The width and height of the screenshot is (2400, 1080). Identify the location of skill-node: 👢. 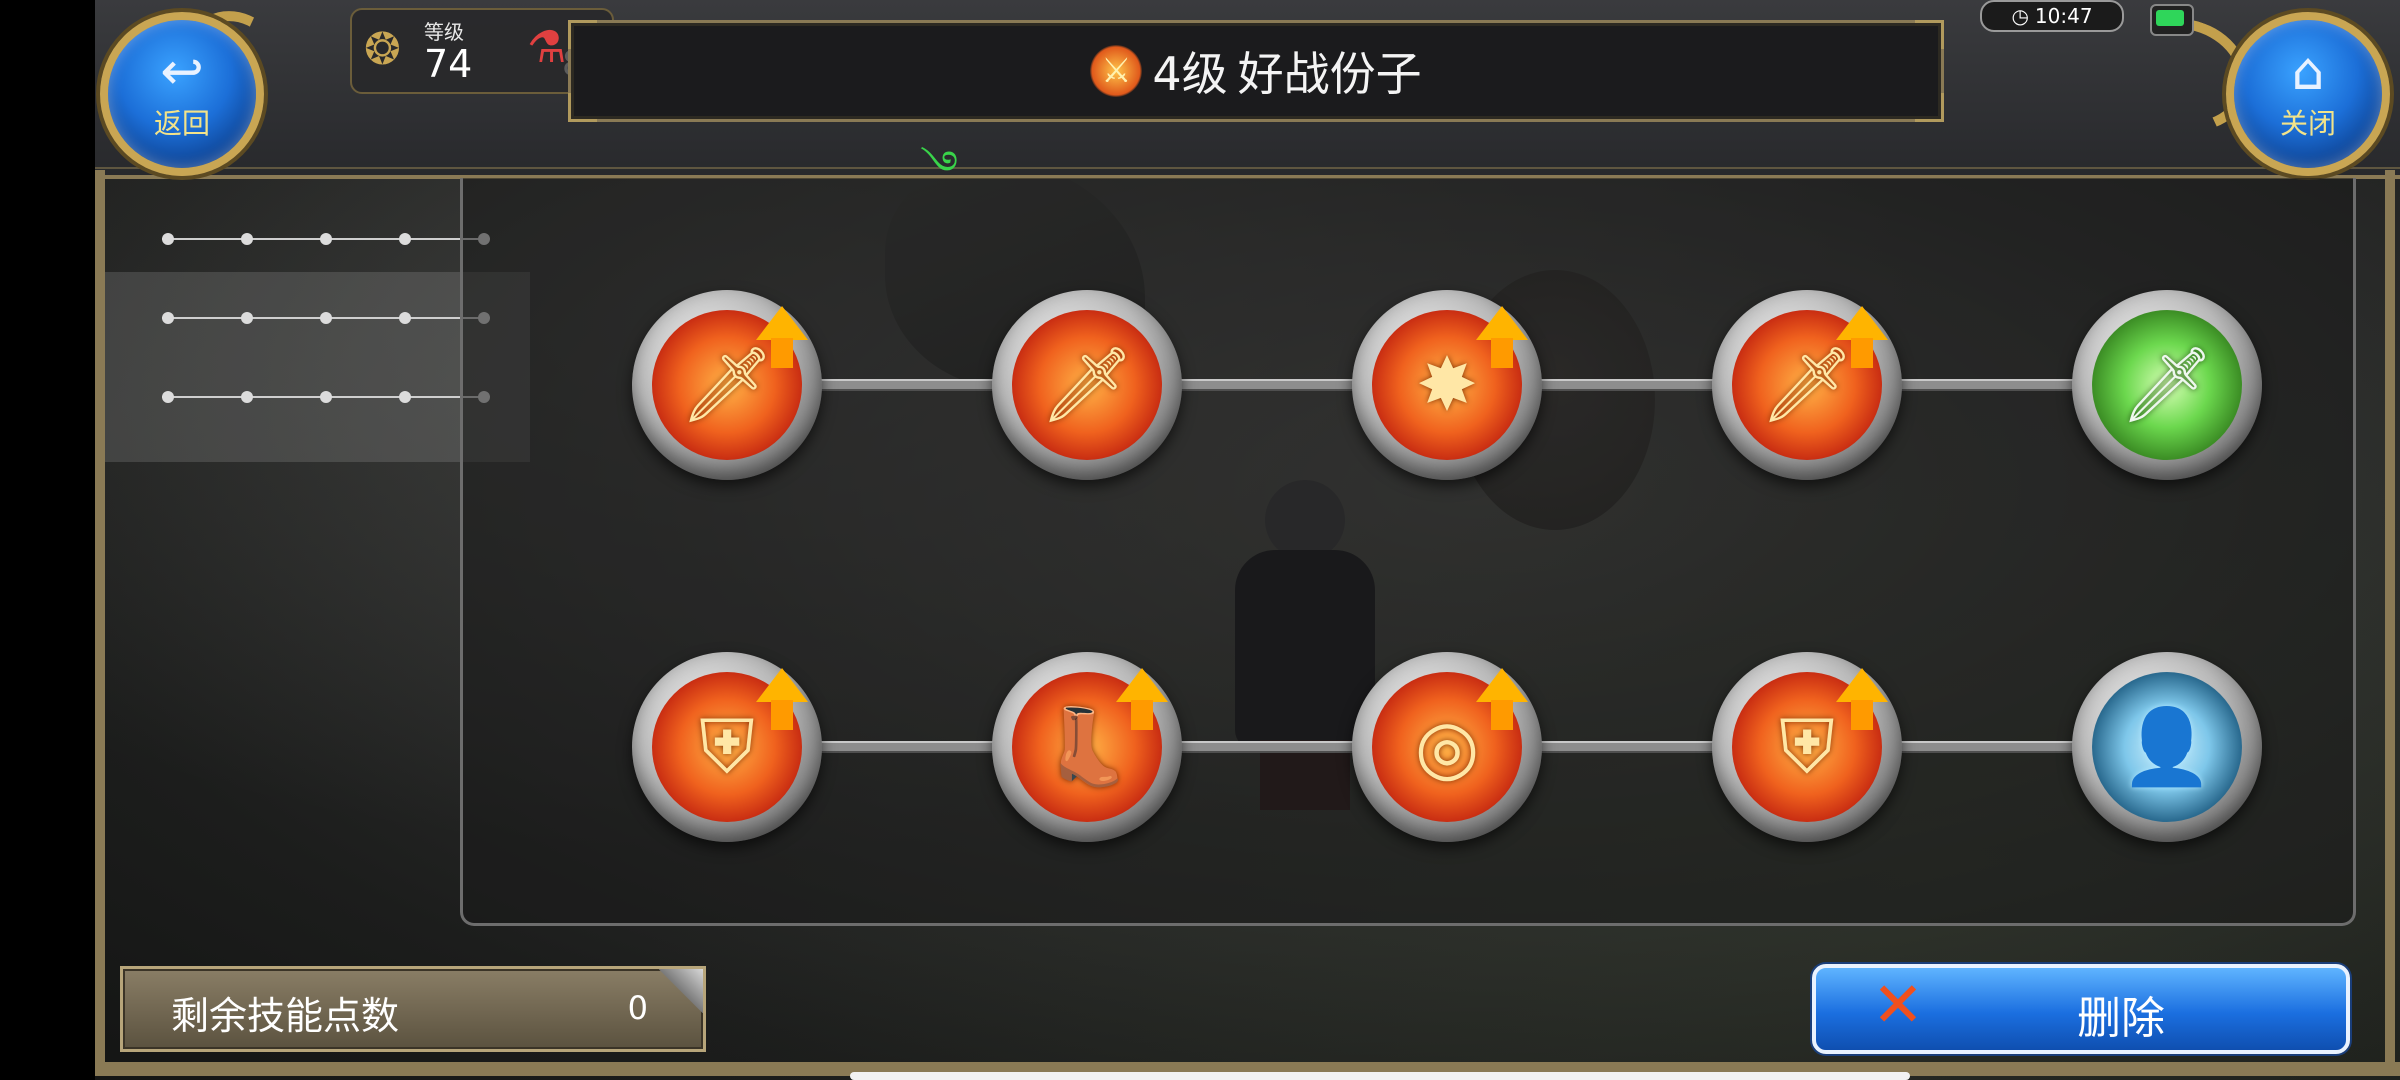
(1087, 747).